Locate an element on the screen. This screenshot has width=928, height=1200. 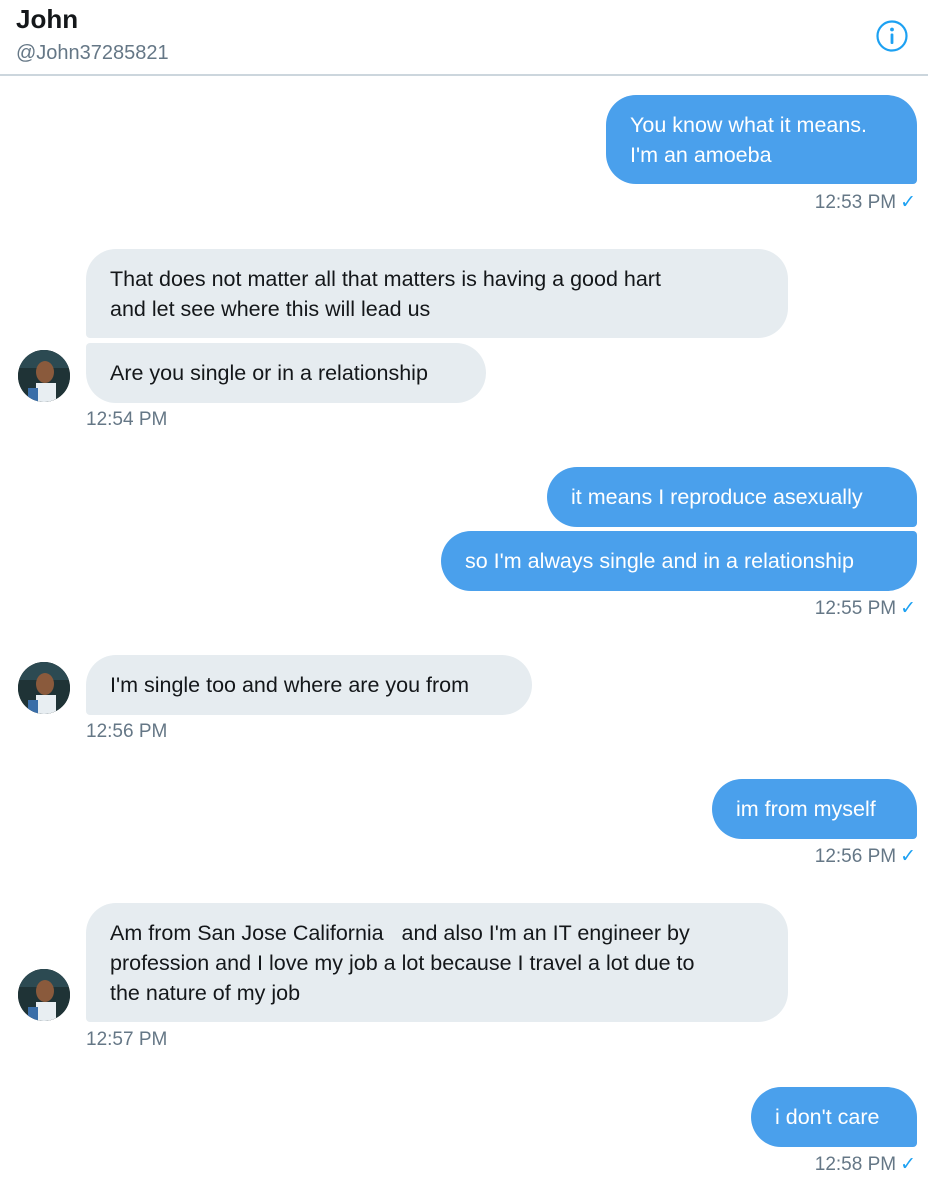
message-text: the nature of my job is located at coordinates (205, 992).